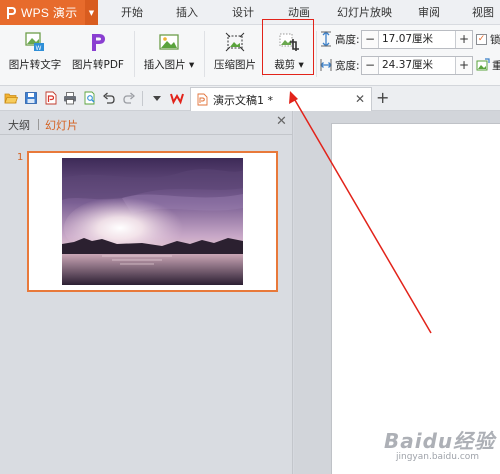 The height and width of the screenshot is (474, 500). I want to click on insert-picture-button: 插入图片 ▾, so click(169, 53).